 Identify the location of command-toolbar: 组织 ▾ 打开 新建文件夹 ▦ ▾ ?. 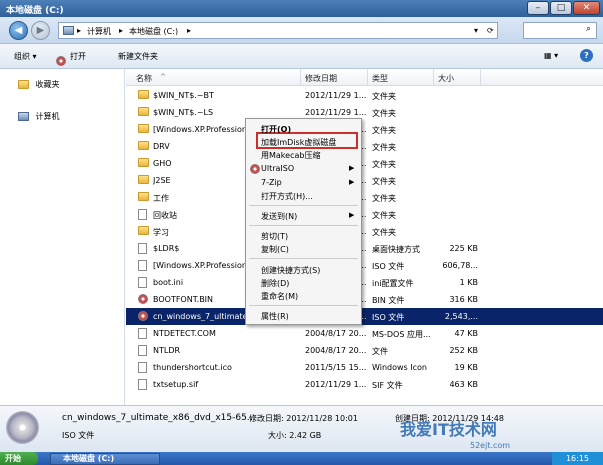
(301, 56).